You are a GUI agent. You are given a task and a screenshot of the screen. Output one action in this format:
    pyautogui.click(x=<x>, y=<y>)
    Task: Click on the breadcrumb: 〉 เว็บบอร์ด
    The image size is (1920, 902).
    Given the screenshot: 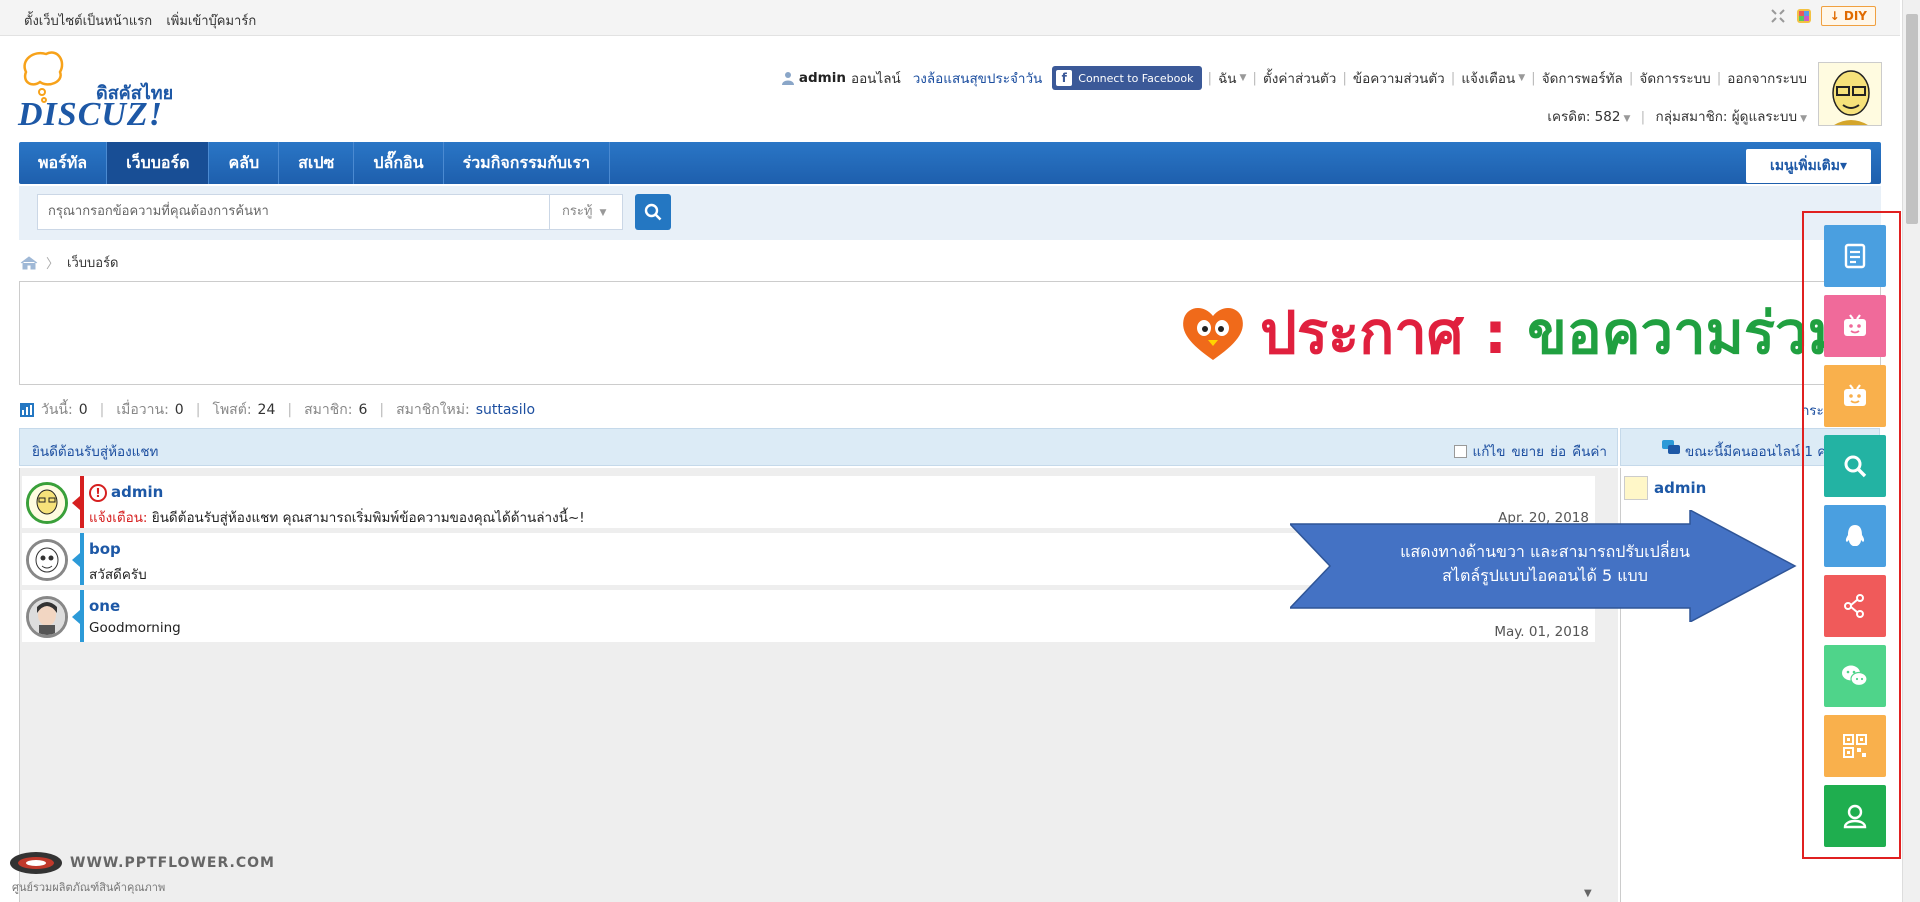 What is the action you would take?
    pyautogui.click(x=69, y=262)
    